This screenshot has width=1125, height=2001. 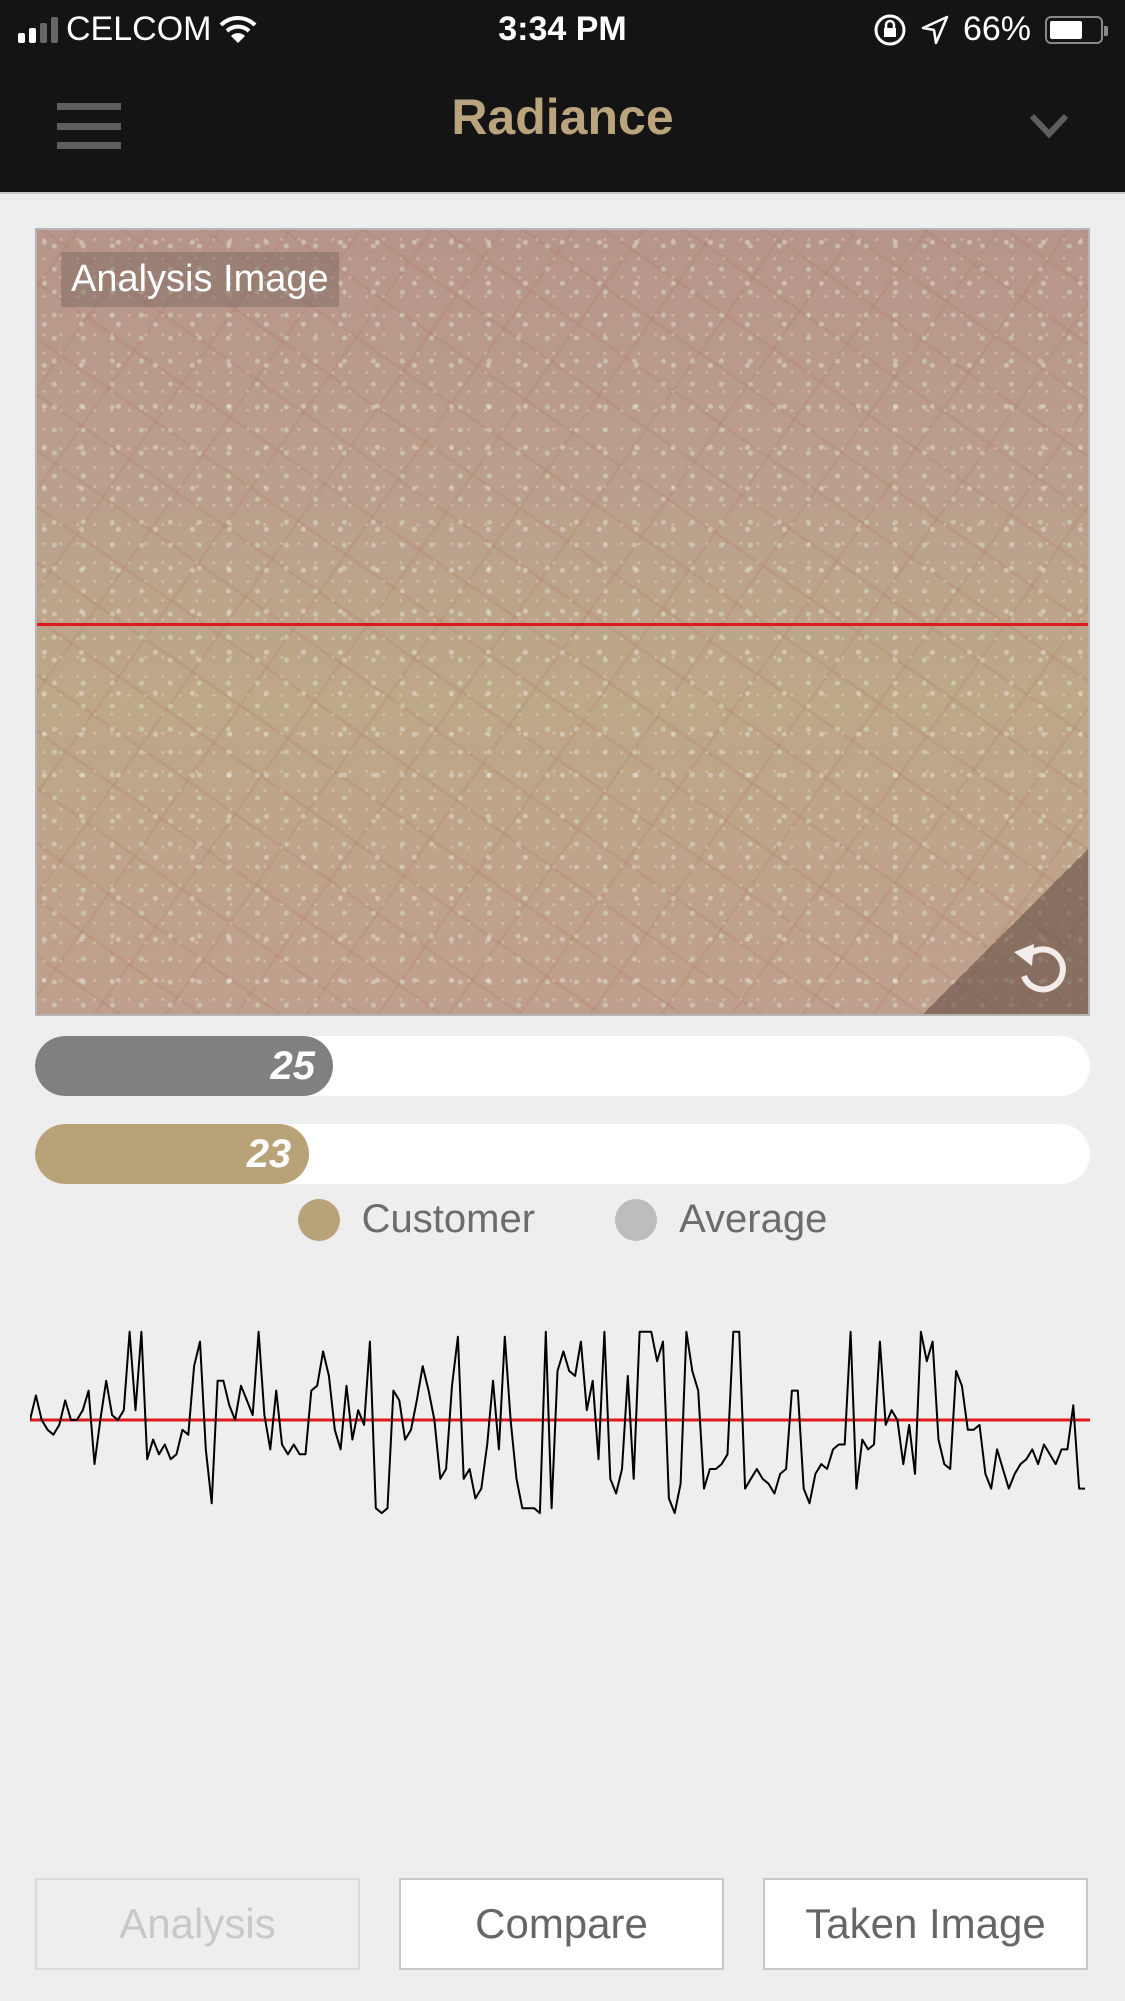 I want to click on page-title: Radiance, so click(x=562, y=117).